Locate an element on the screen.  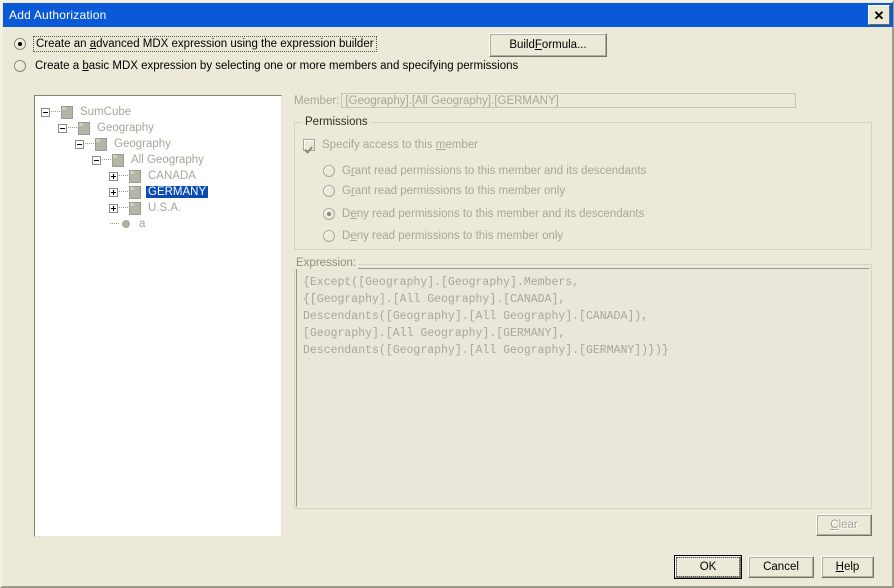
tree-node: SumCube is located at coordinates (158, 112).